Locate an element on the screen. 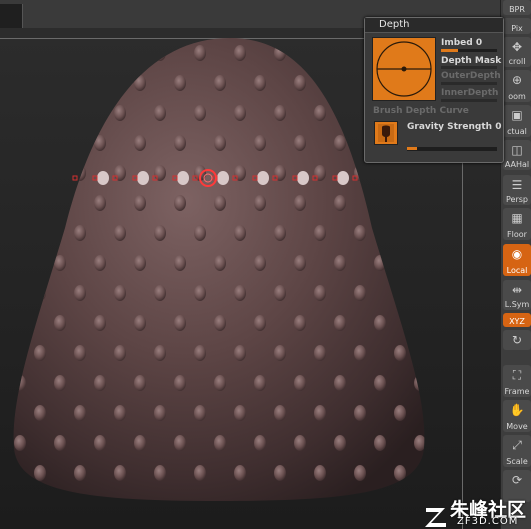  aahalf-icon: ◫ is located at coordinates (517, 150).